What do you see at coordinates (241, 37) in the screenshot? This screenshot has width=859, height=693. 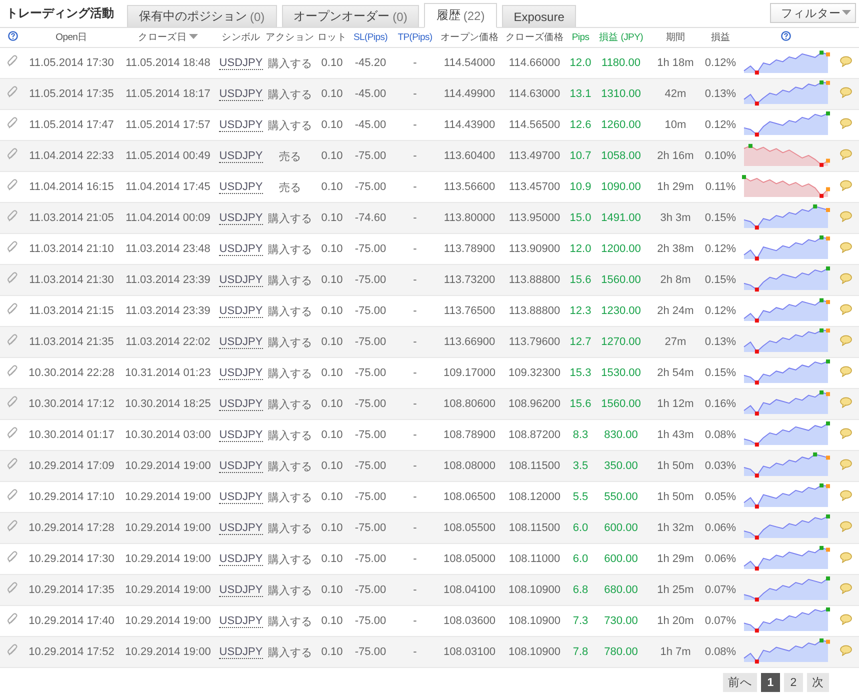 I see `column-header: シンボル` at bounding box center [241, 37].